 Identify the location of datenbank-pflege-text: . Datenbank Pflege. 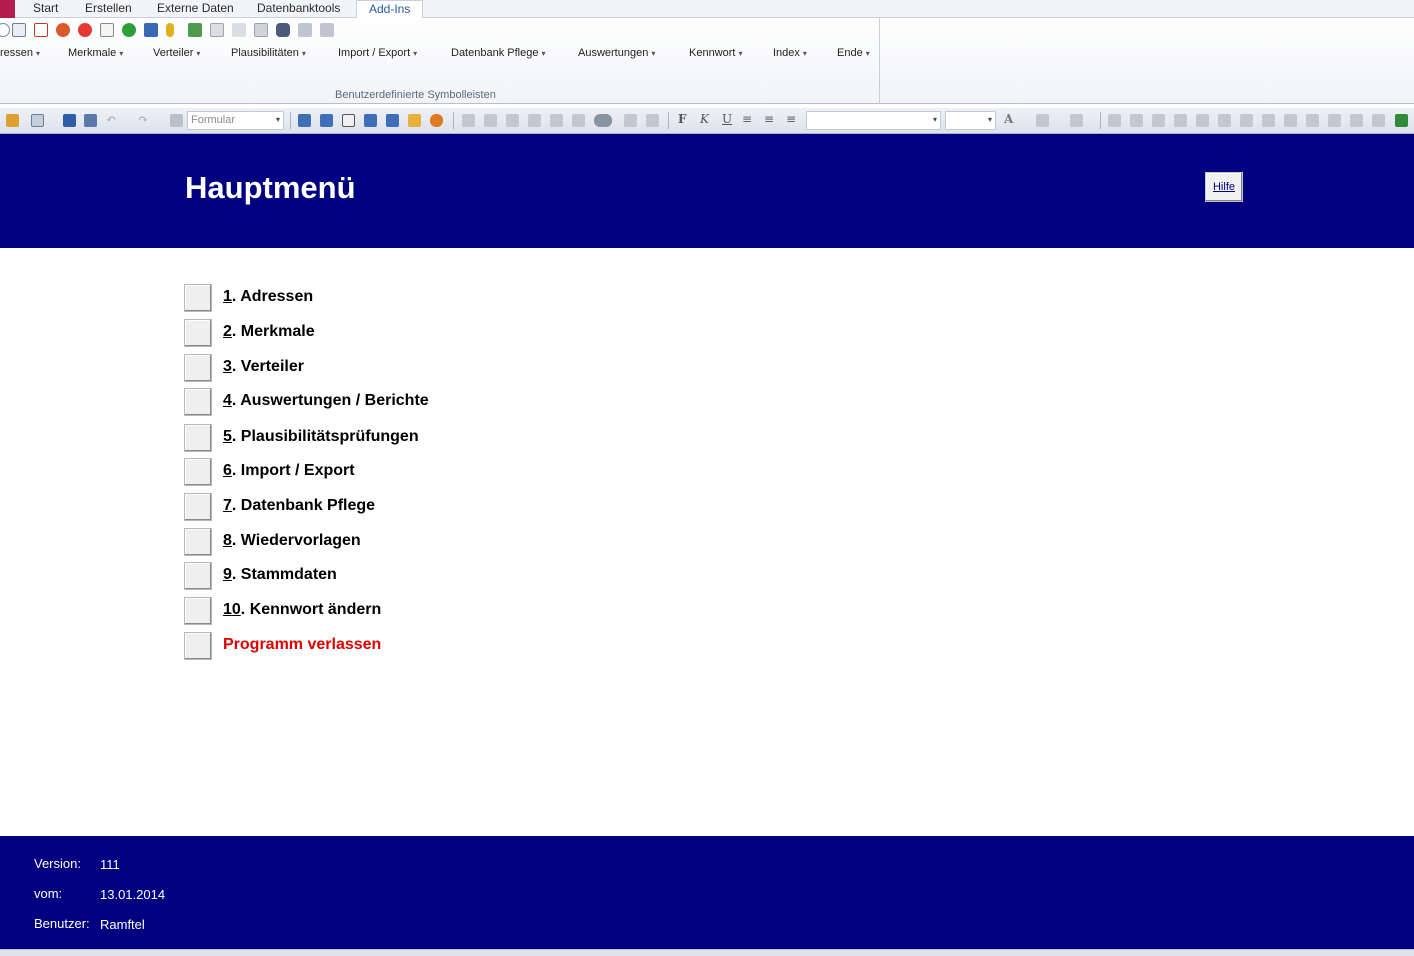
(303, 505).